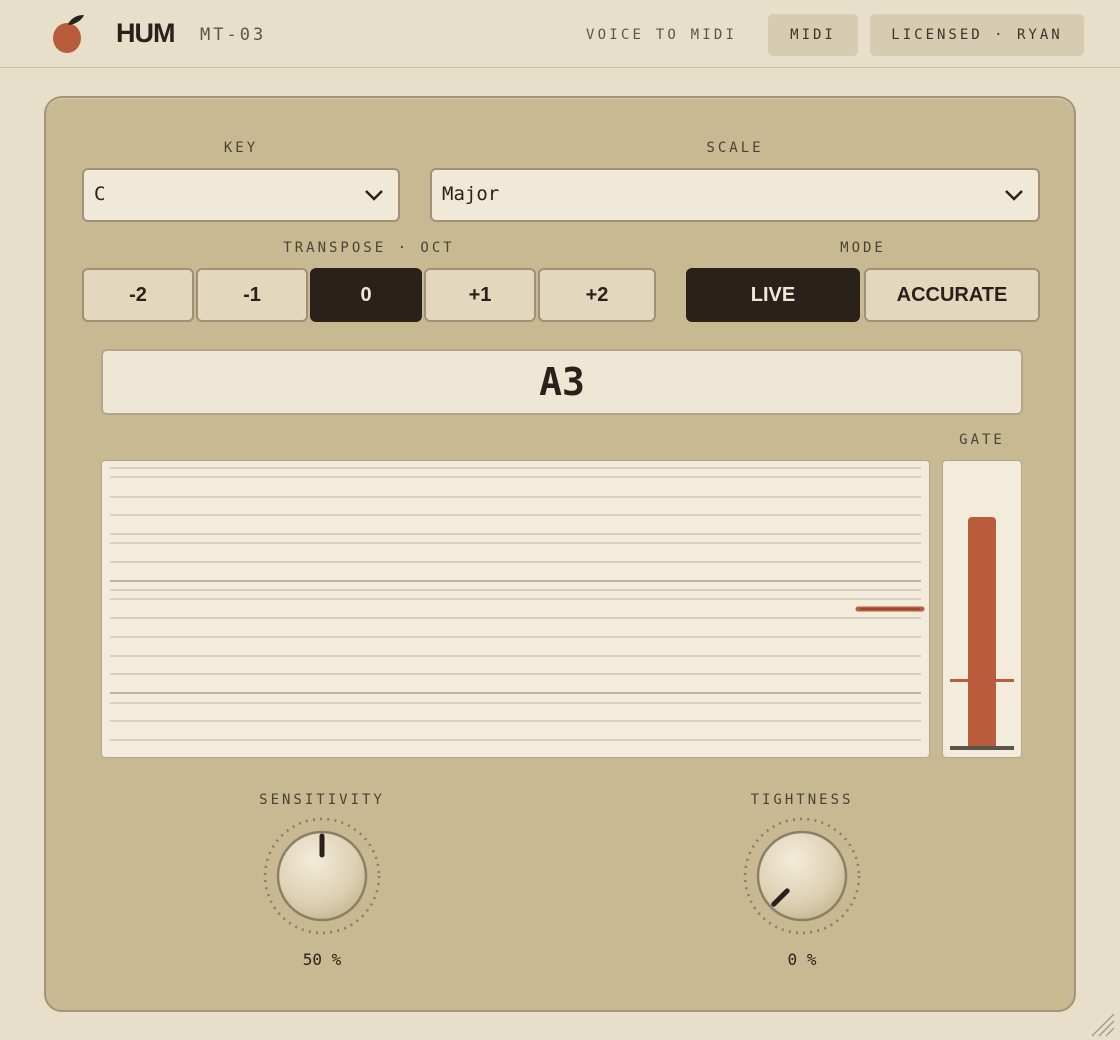  I want to click on transpose-label: TRANSPOSE · OCT, so click(369, 248).